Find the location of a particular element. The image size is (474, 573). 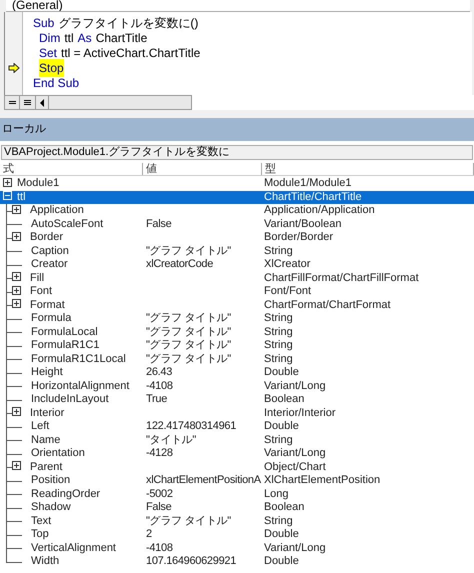

variable-name: Border is located at coordinates (47, 238).